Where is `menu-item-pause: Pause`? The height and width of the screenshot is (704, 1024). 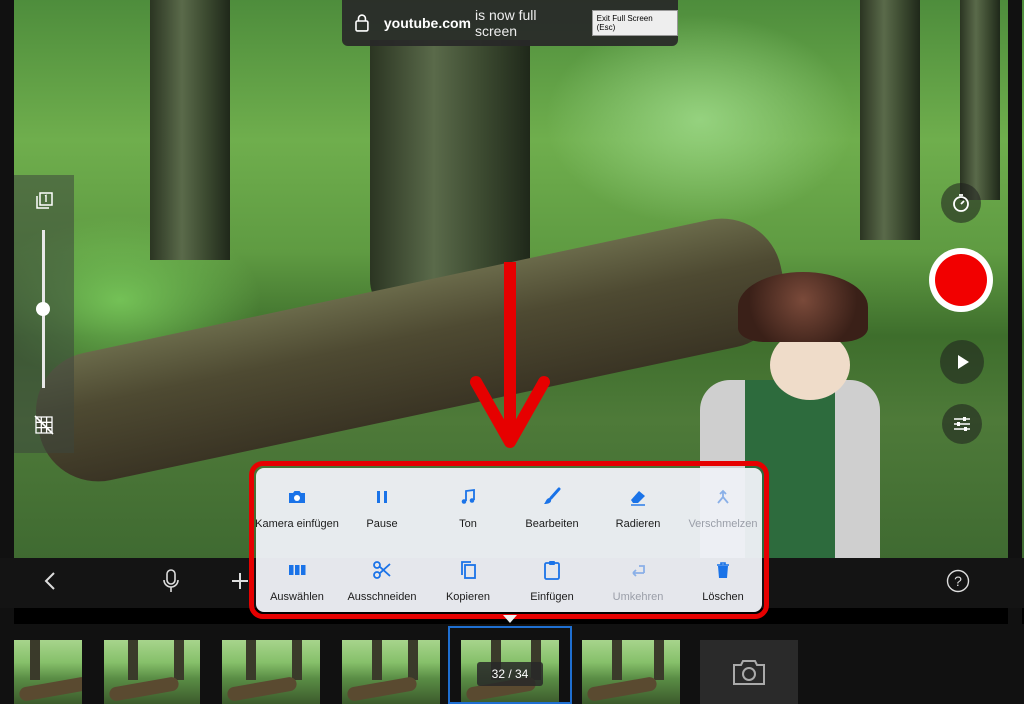 menu-item-pause: Pause is located at coordinates (382, 508).